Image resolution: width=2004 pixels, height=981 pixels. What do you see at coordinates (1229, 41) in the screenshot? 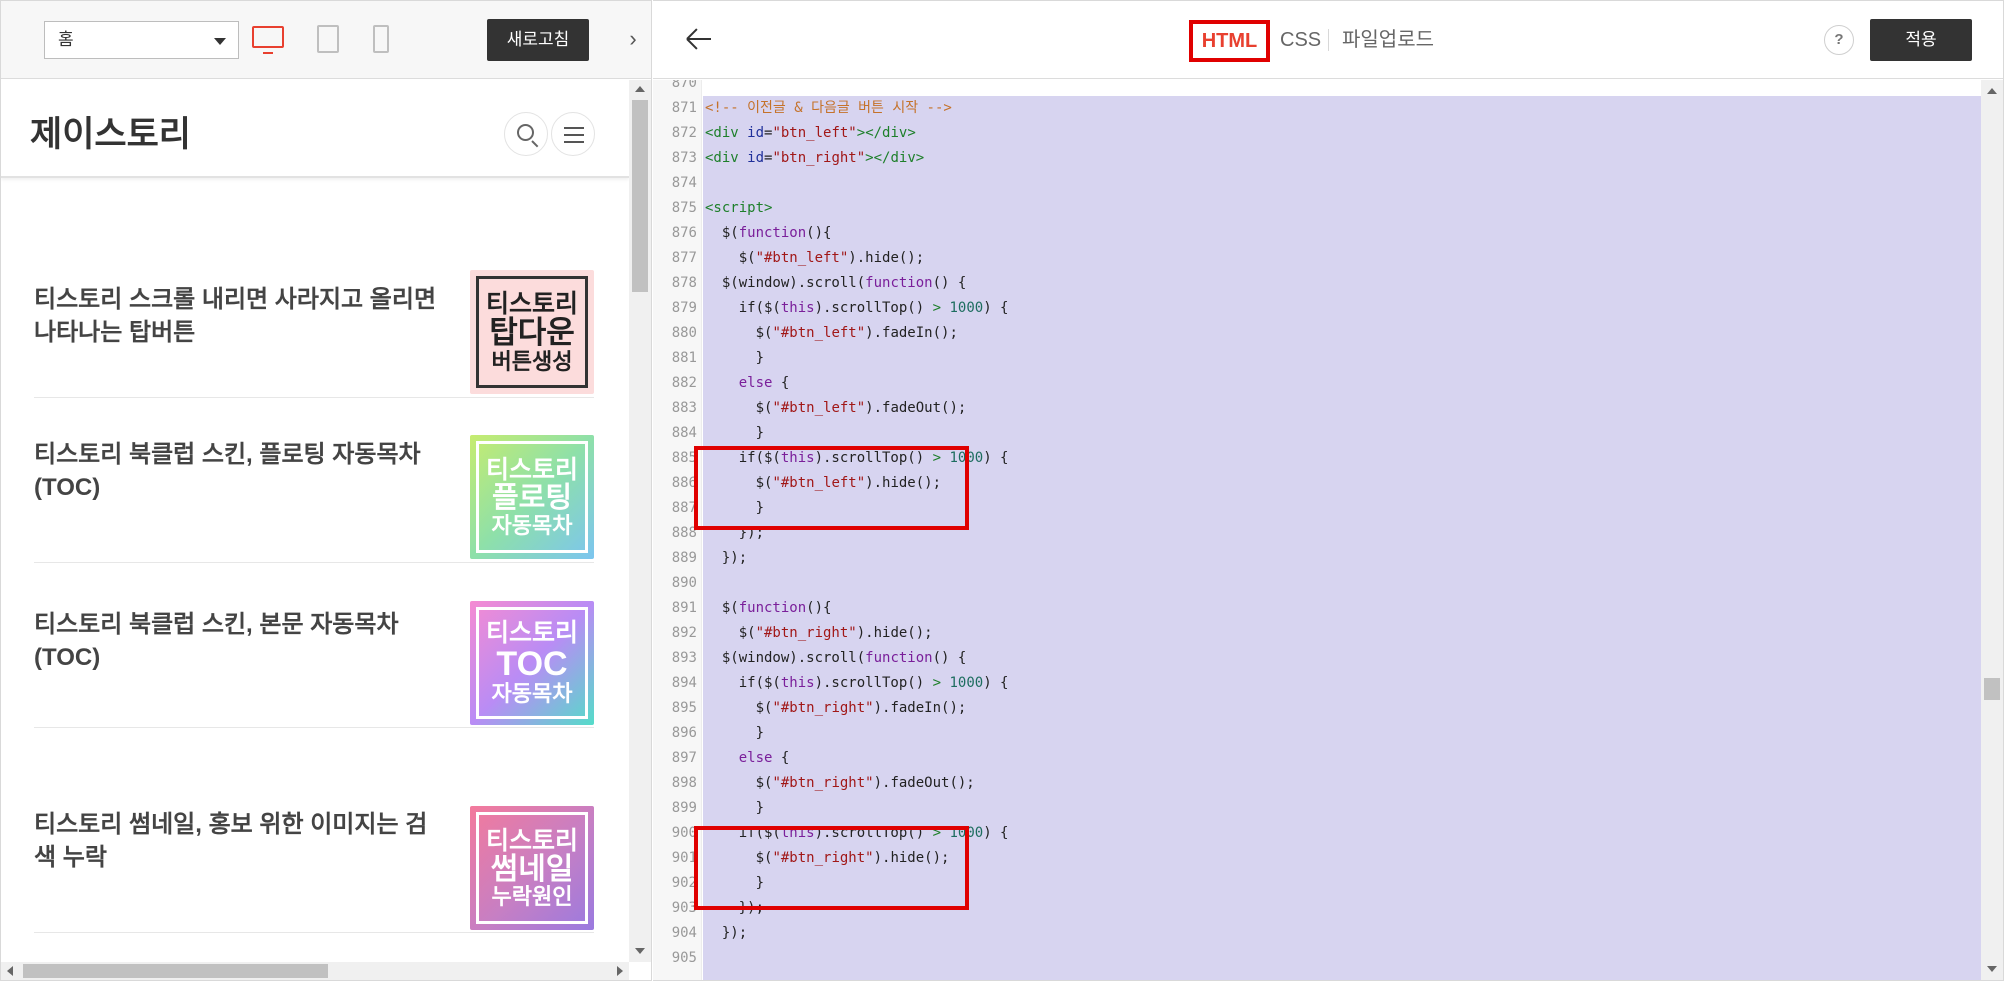
I see `tab-html: HTML` at bounding box center [1229, 41].